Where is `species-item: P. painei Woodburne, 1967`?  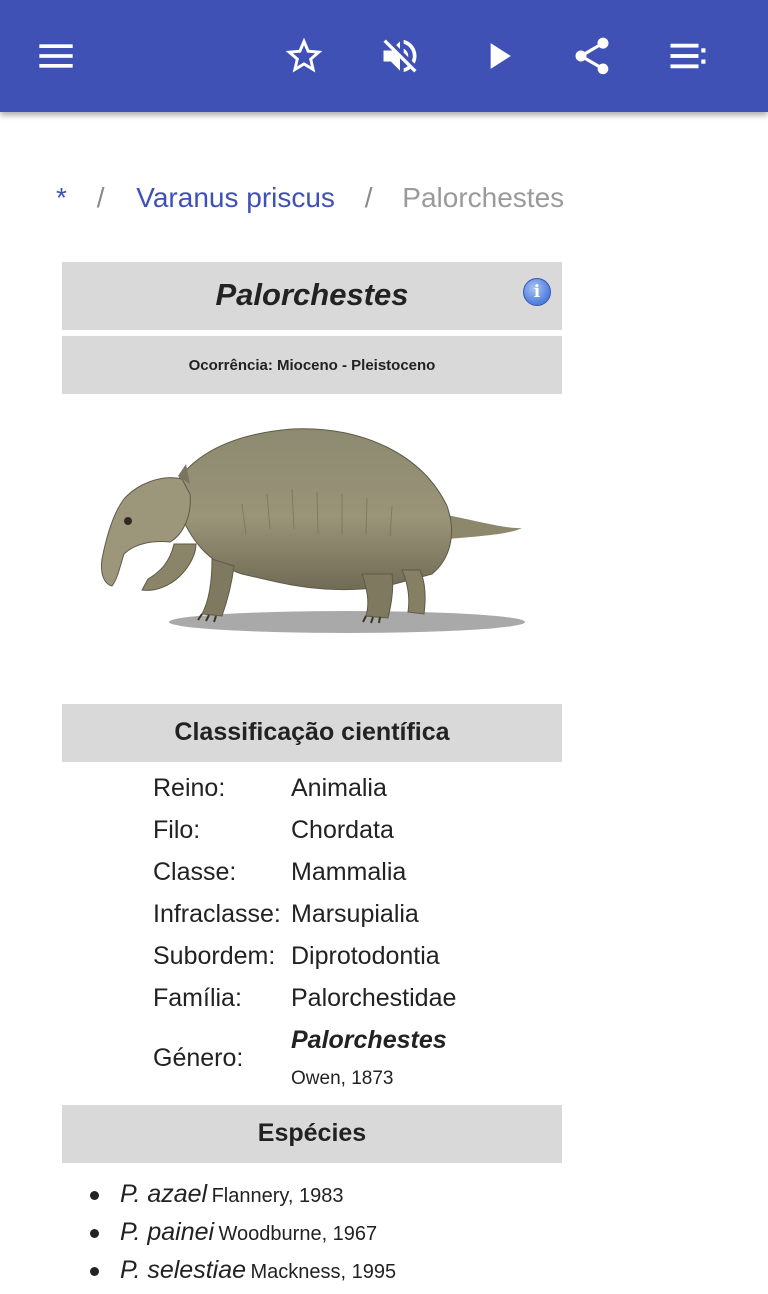 species-item: P. painei Woodburne, 1967 is located at coordinates (340, 1231).